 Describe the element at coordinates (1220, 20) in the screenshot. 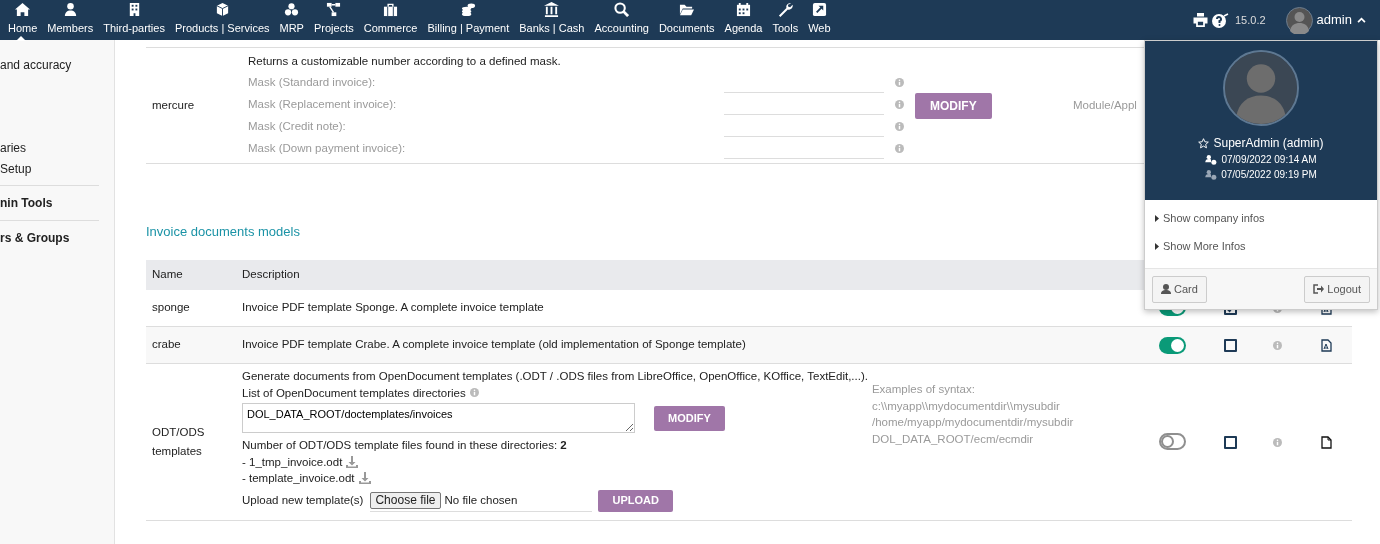

I see `help-icon` at that location.